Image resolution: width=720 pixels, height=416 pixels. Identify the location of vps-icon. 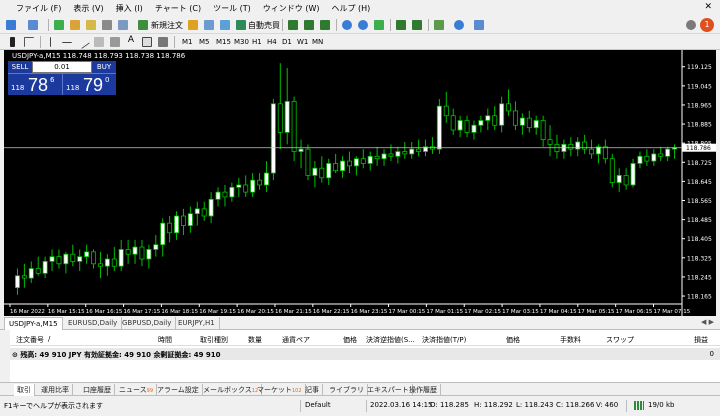
(225, 25).